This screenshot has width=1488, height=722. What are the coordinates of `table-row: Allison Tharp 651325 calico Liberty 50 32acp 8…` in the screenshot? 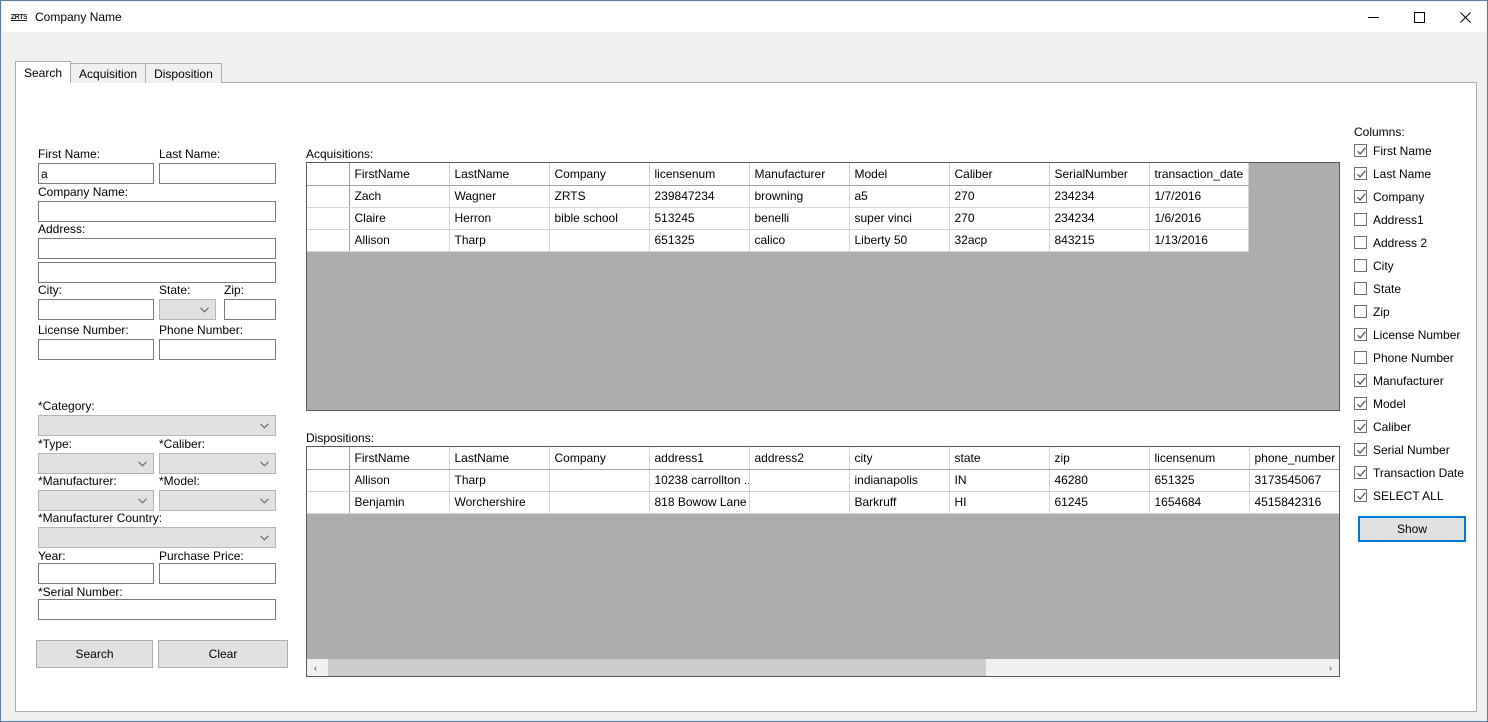 It's located at (778, 240).